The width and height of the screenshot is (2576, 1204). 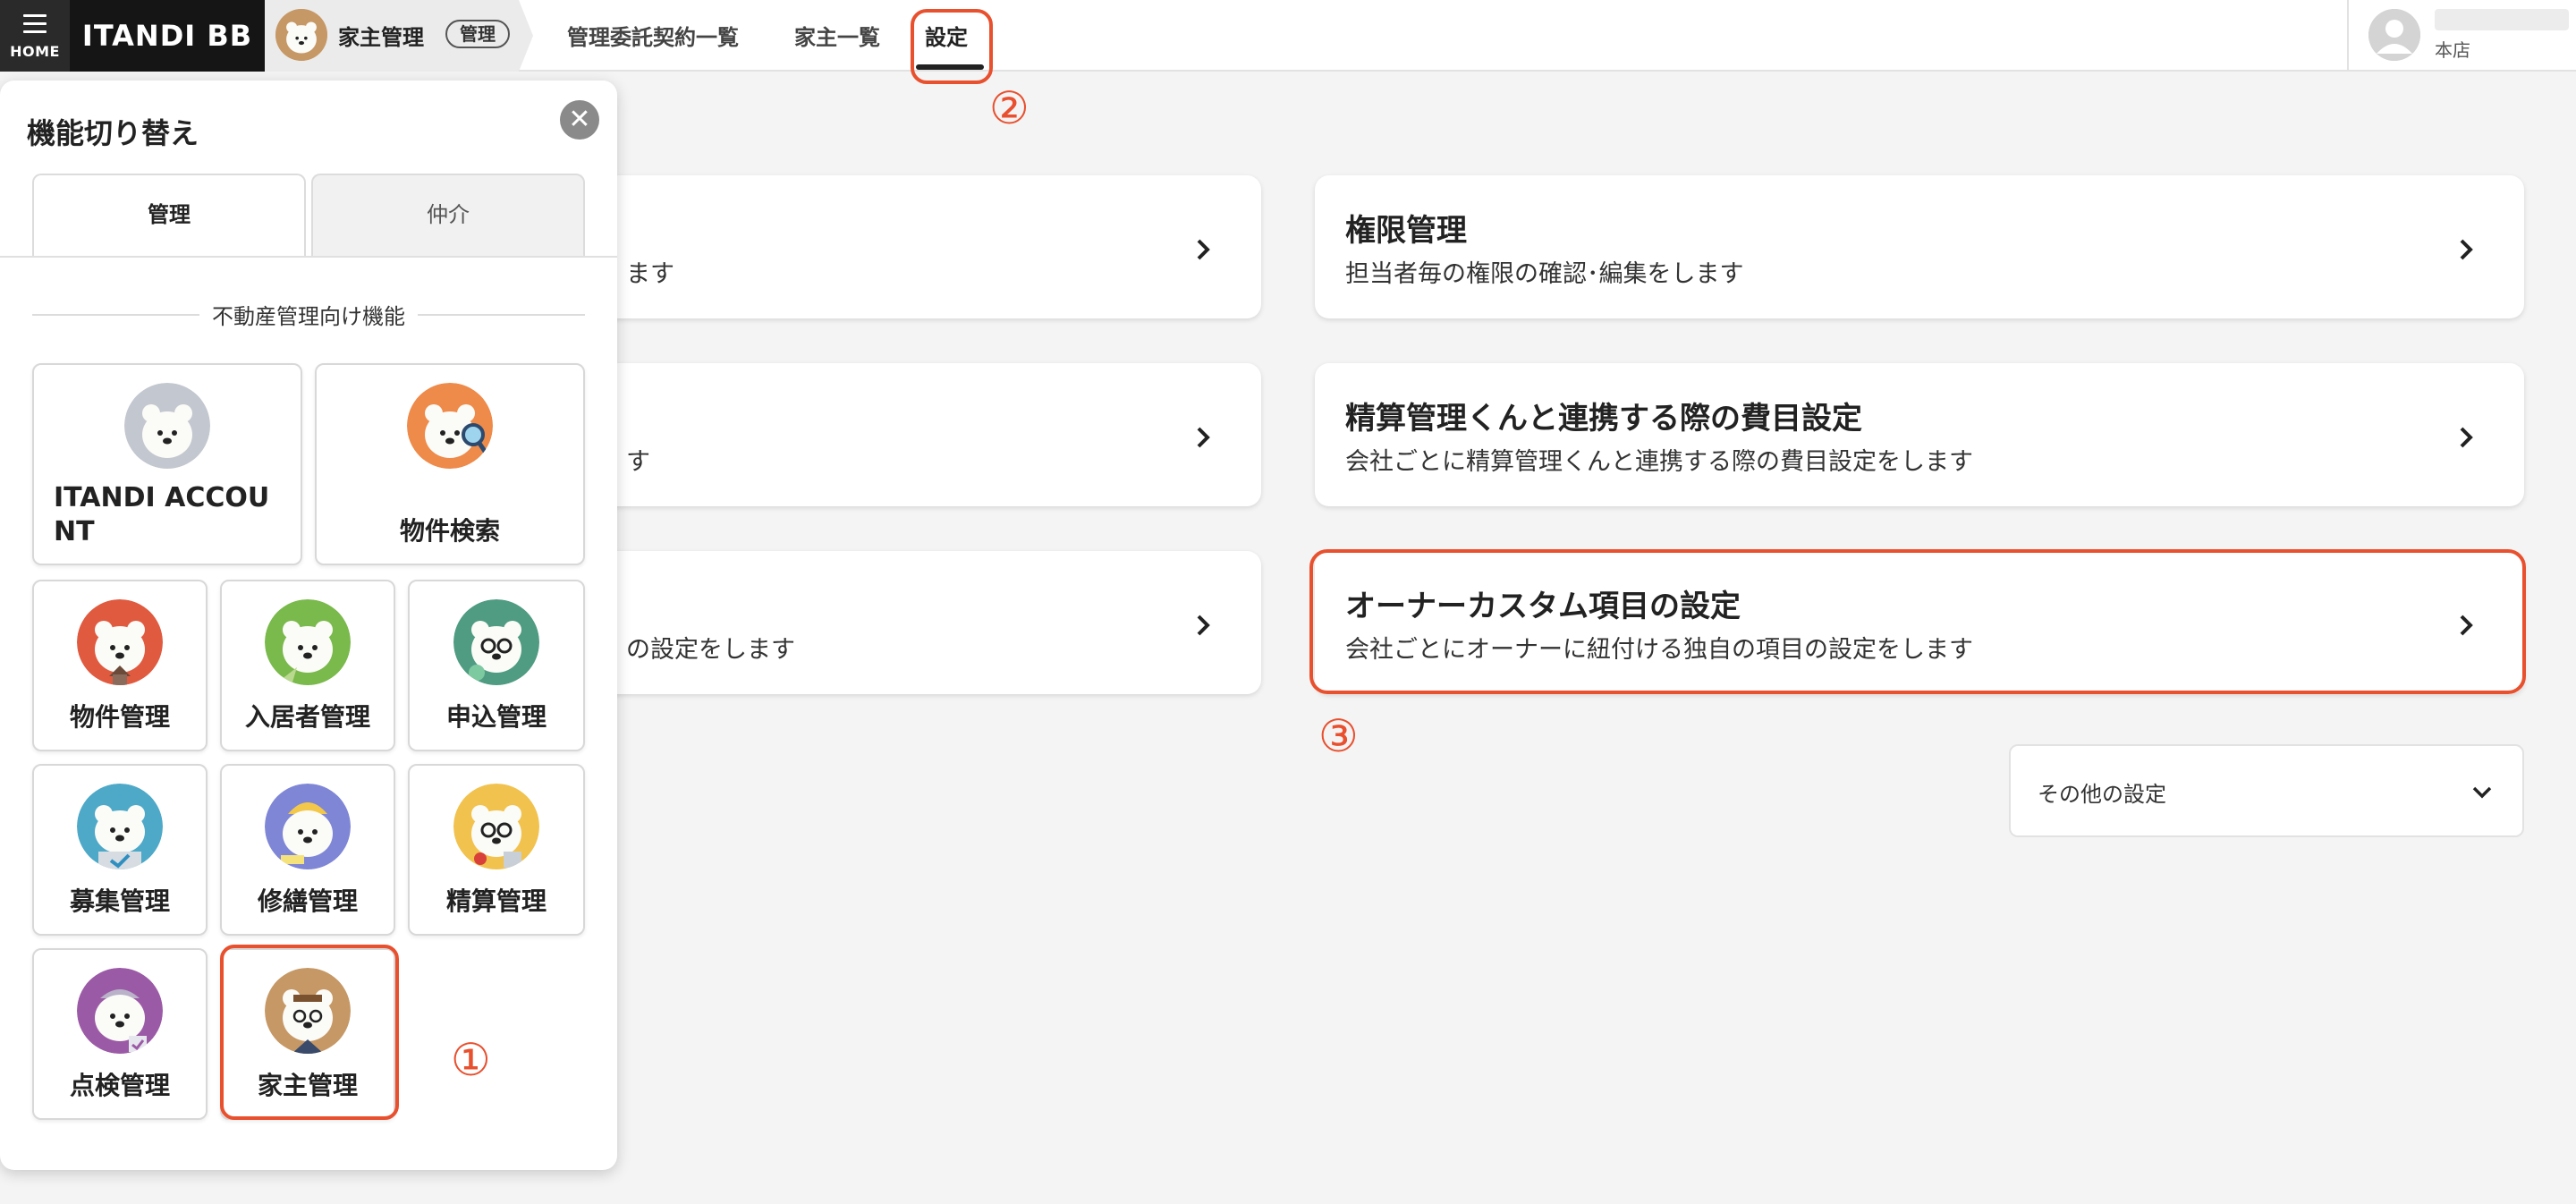 I want to click on breadcrumb-badge: 管理, so click(x=477, y=34).